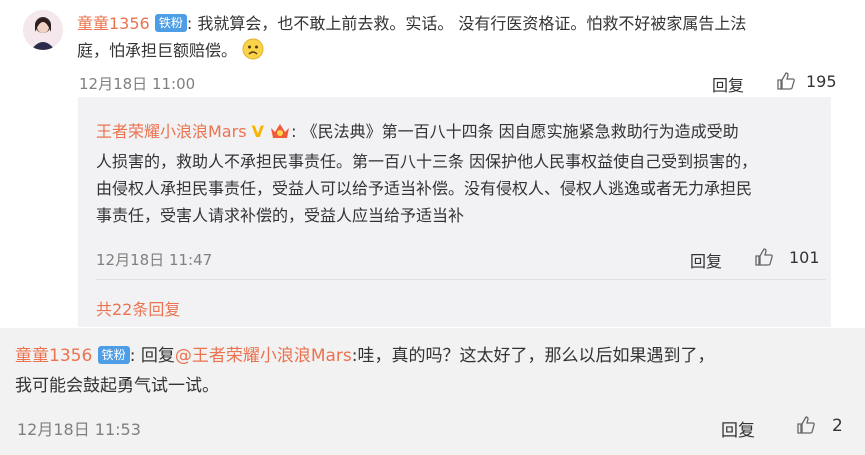 Image resolution: width=865 pixels, height=455 pixels. I want to click on reply-text-line4: 事责任，受害人请求补偿的，受益人应当给予适当补, so click(280, 215).